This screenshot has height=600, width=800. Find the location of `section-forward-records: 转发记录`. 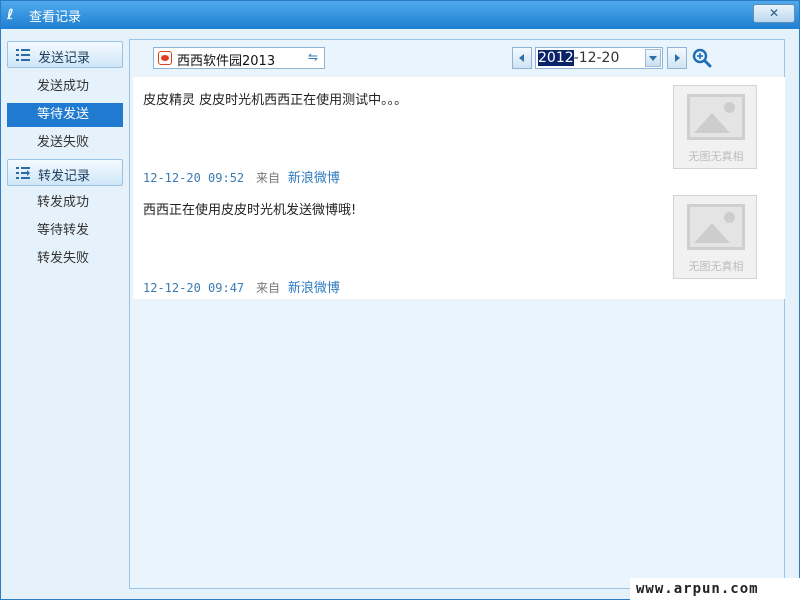

section-forward-records: 转发记录 is located at coordinates (65, 172).